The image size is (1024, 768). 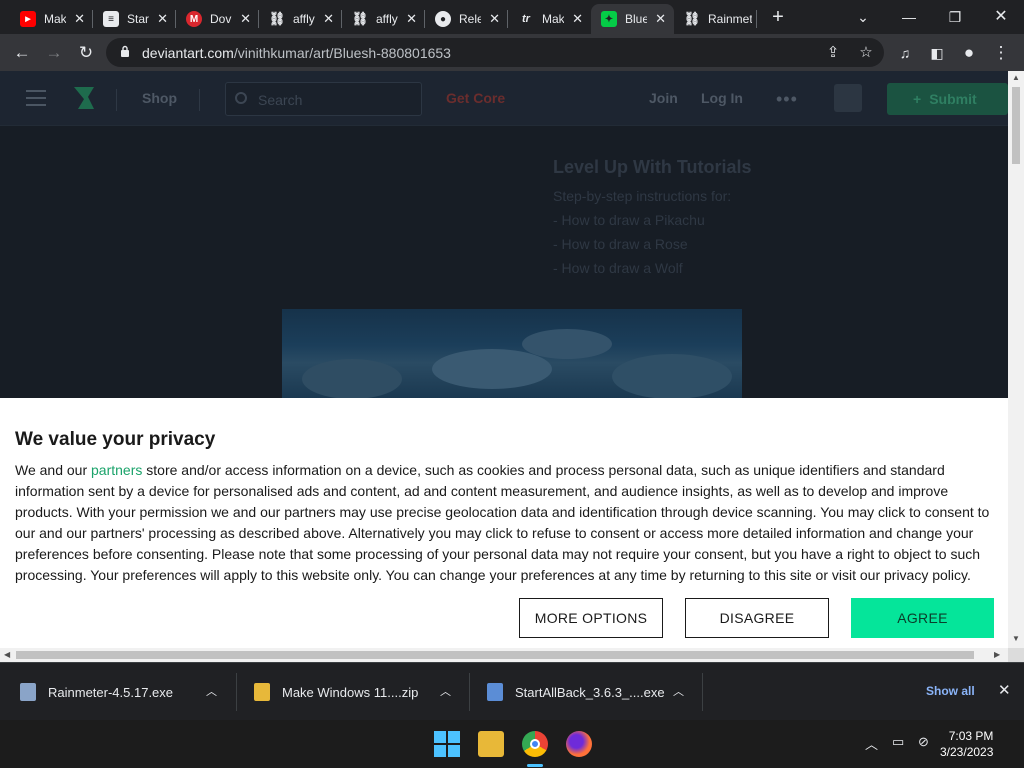 What do you see at coordinates (138, 19) in the screenshot?
I see `tab-title: Star` at bounding box center [138, 19].